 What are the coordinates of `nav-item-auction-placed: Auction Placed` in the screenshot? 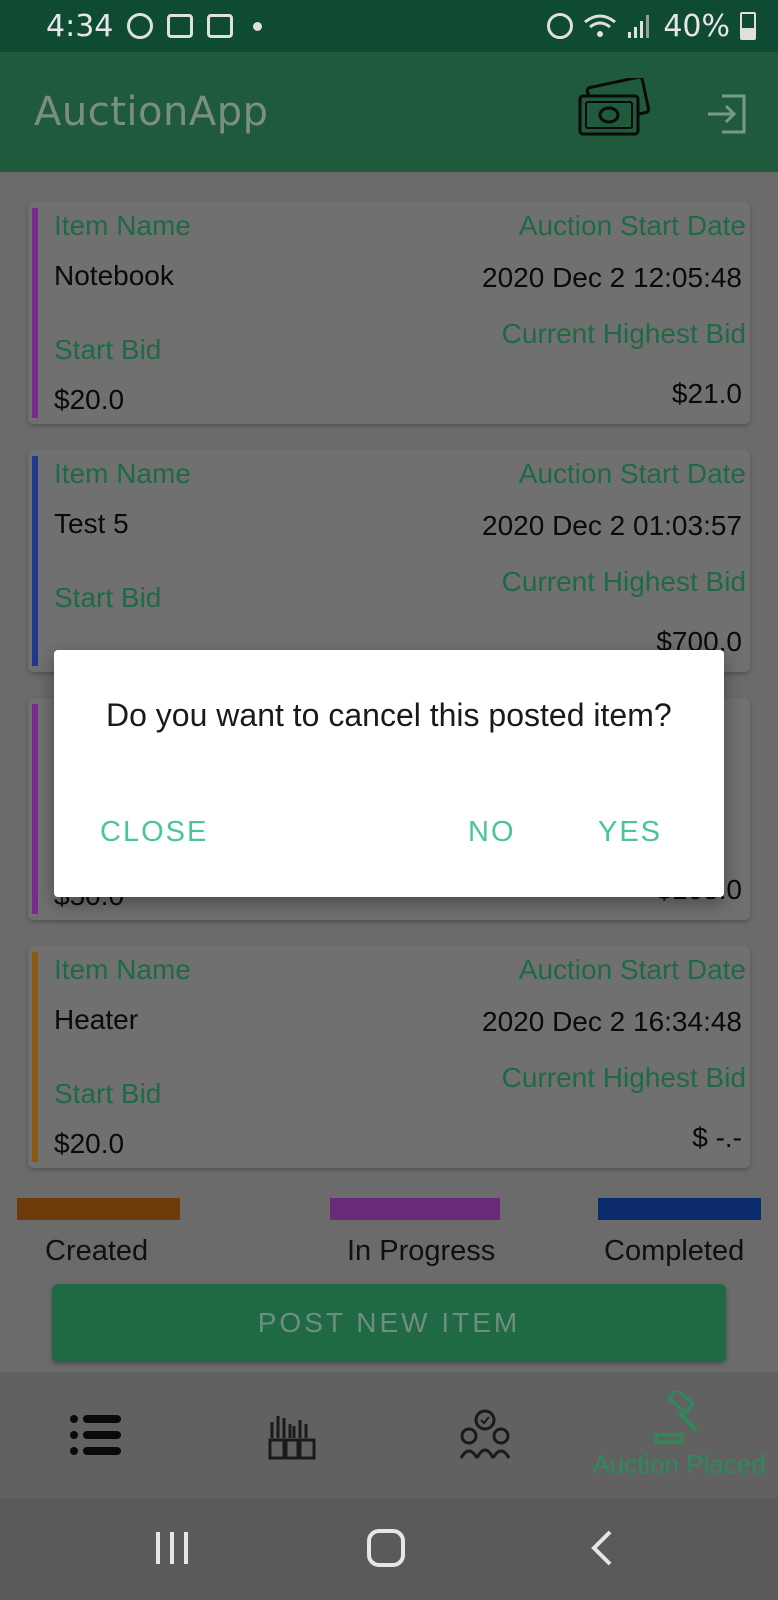 It's located at (679, 1435).